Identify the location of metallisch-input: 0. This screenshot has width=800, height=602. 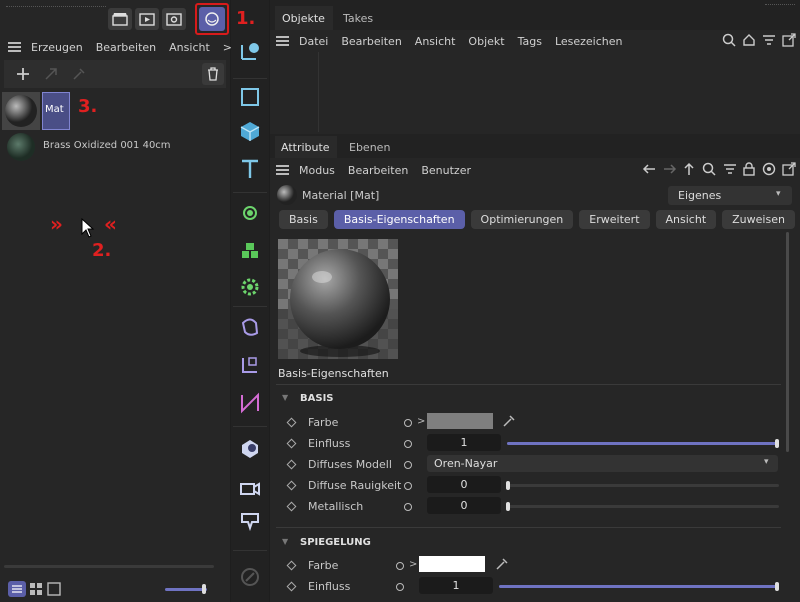
(464, 505).